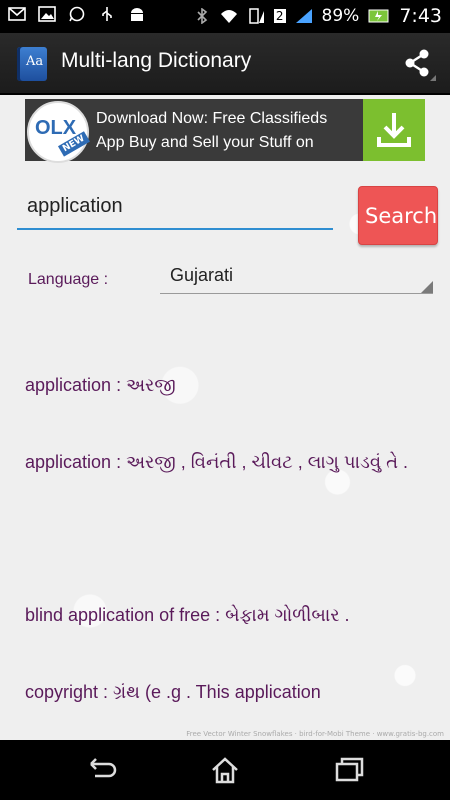  Describe the element at coordinates (202, 16) in the screenshot. I see `bluetooth-icon` at that location.